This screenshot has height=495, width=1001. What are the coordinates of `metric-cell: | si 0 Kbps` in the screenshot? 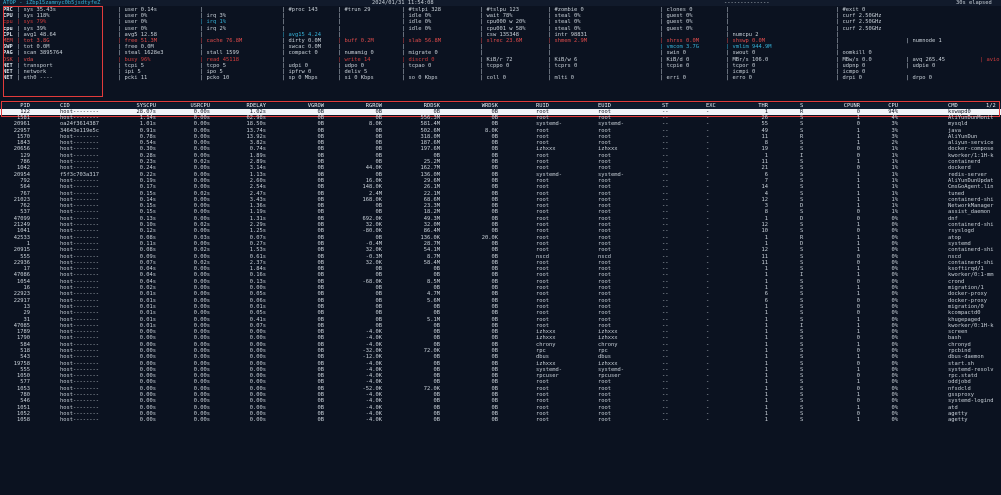 It's located at (356, 78).